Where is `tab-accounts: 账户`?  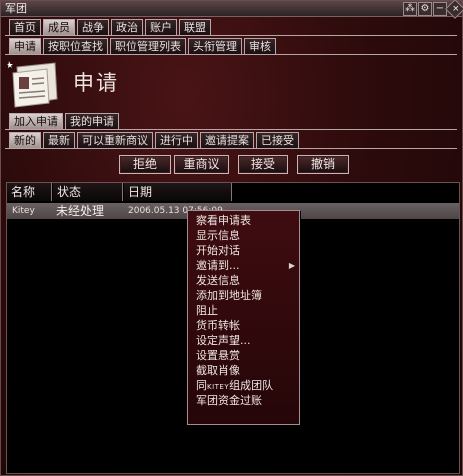 tab-accounts: 账户 is located at coordinates (161, 27).